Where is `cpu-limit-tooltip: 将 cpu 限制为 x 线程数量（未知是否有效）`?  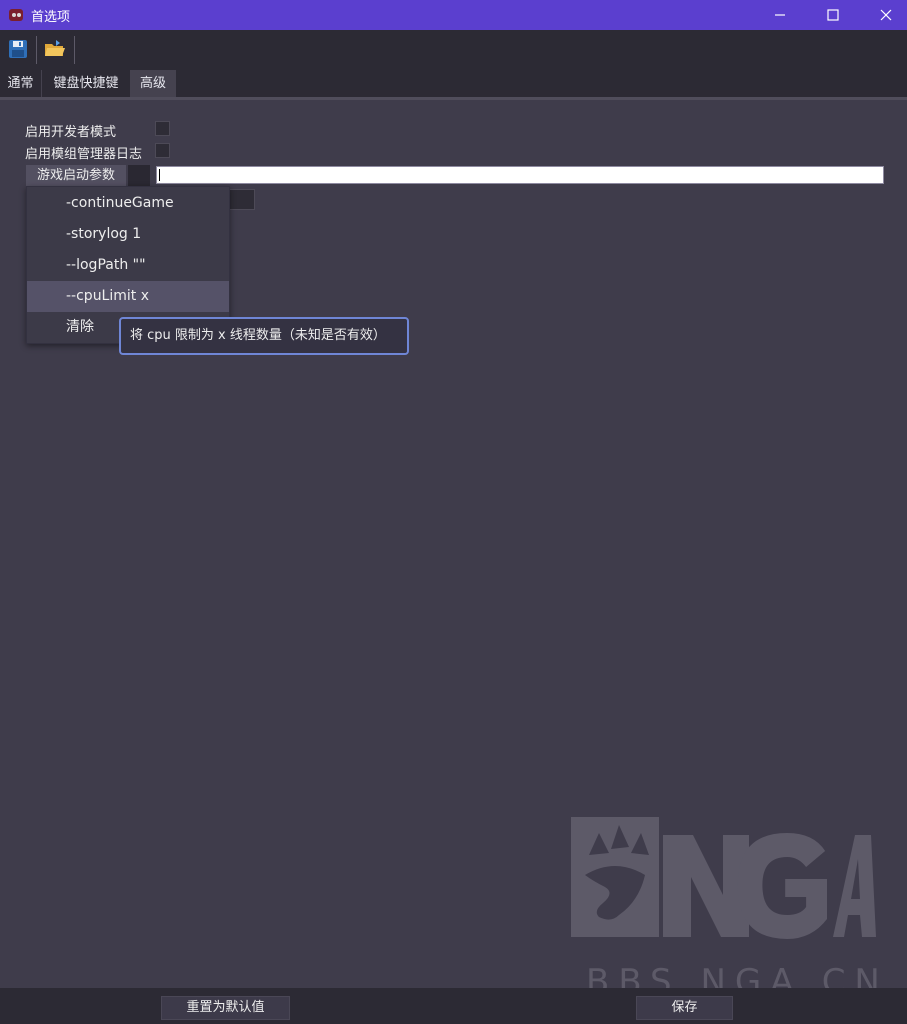
cpu-limit-tooltip: 将 cpu 限制为 x 线程数量（未知是否有效） is located at coordinates (264, 336).